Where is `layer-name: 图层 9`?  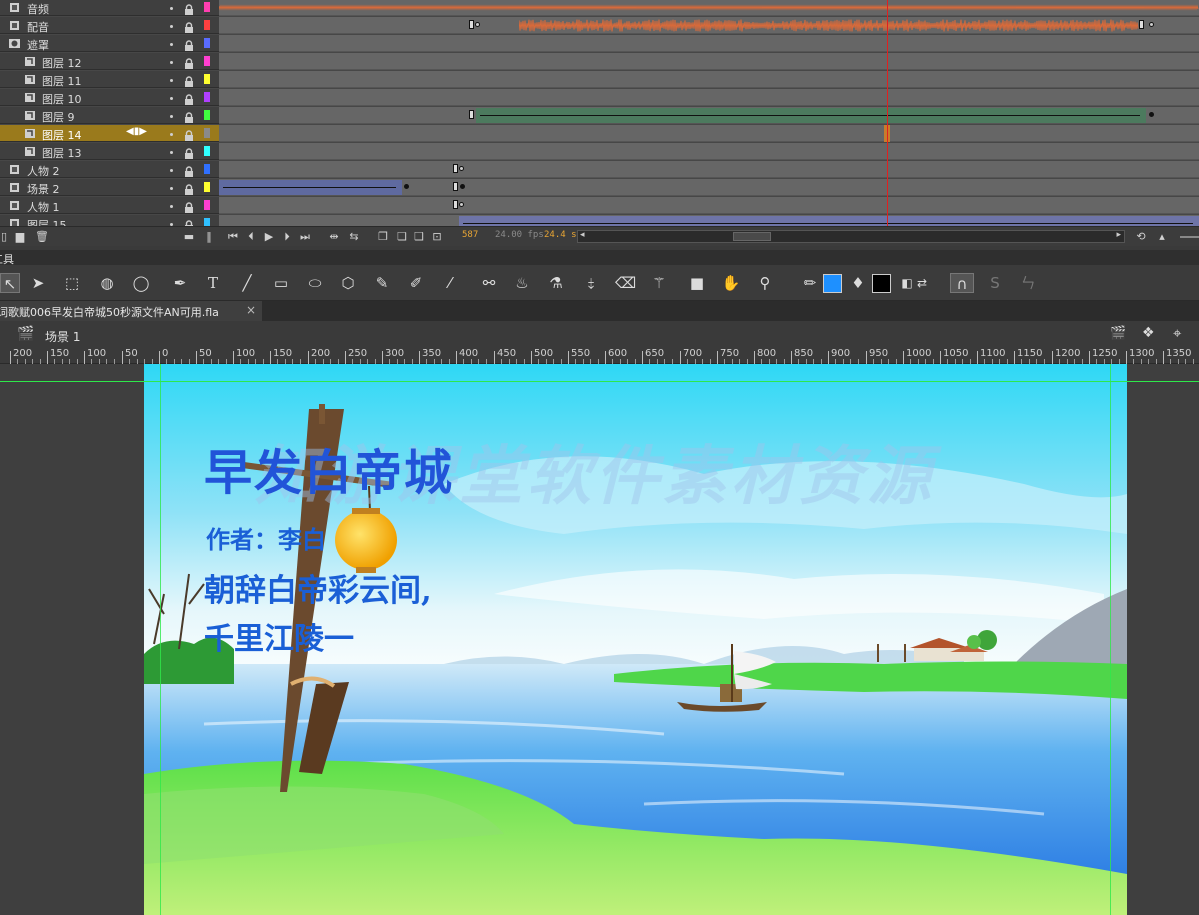 layer-name: 图层 9 is located at coordinates (58, 117).